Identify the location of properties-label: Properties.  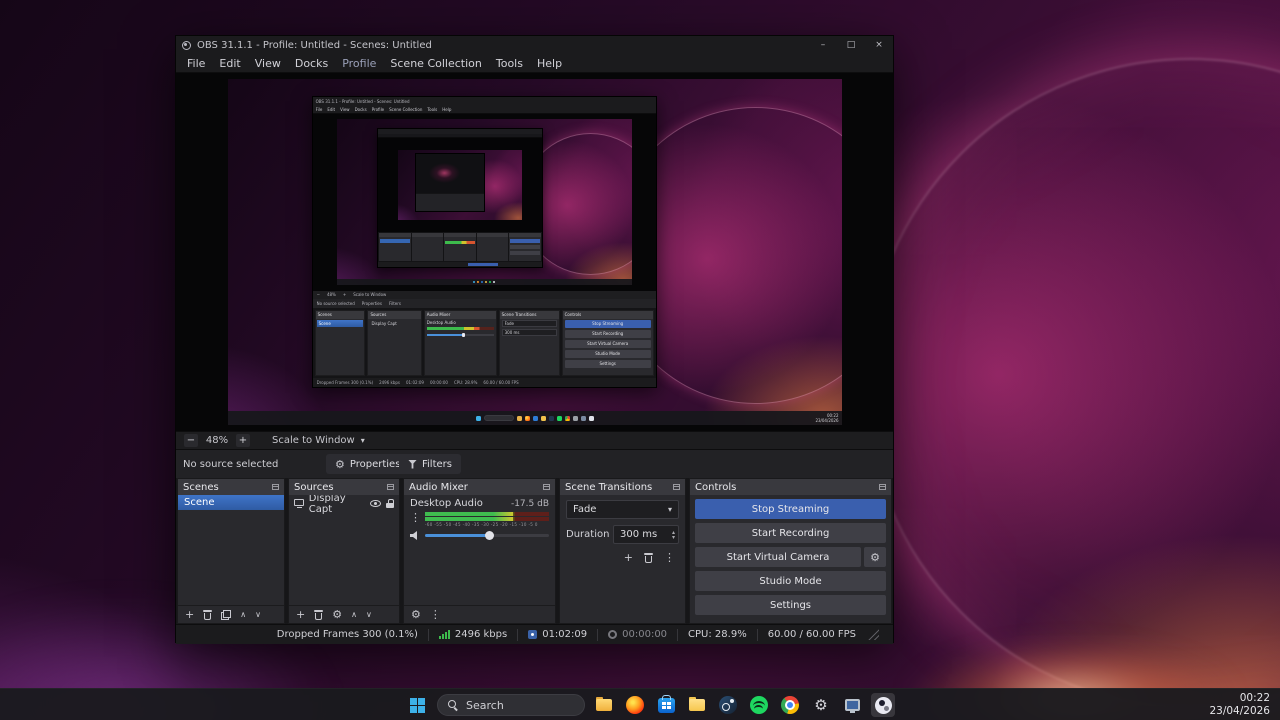
(375, 464).